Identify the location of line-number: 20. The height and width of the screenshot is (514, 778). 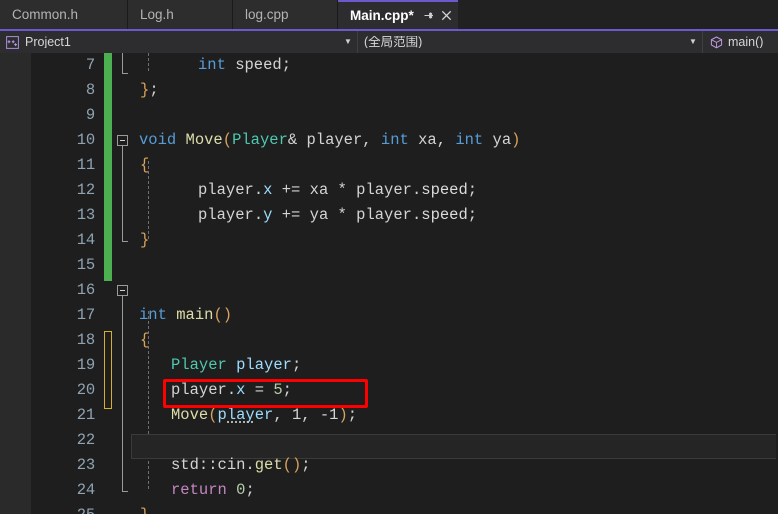
(85, 390).